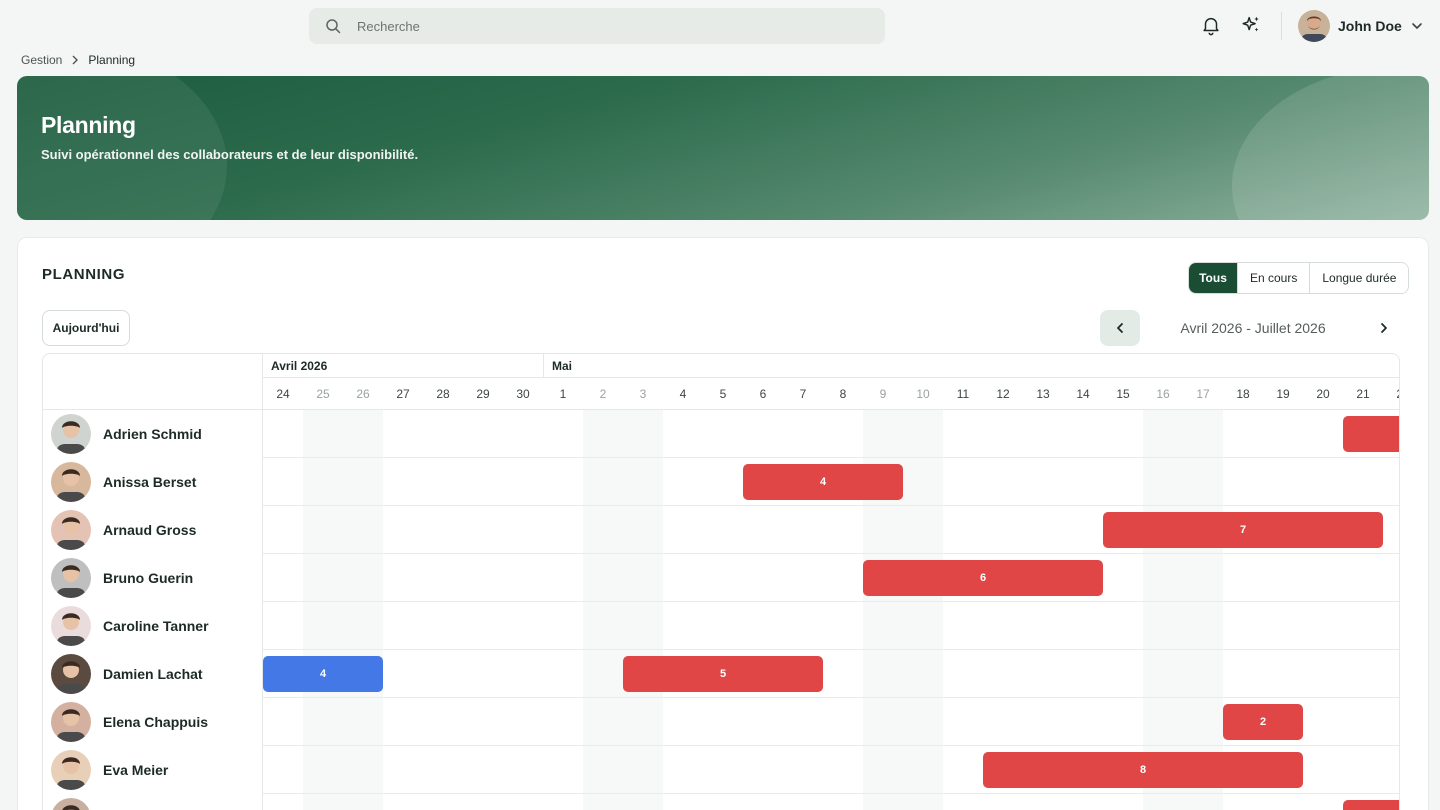 The width and height of the screenshot is (1440, 810). What do you see at coordinates (923, 394) in the screenshot?
I see `day-label: 10` at bounding box center [923, 394].